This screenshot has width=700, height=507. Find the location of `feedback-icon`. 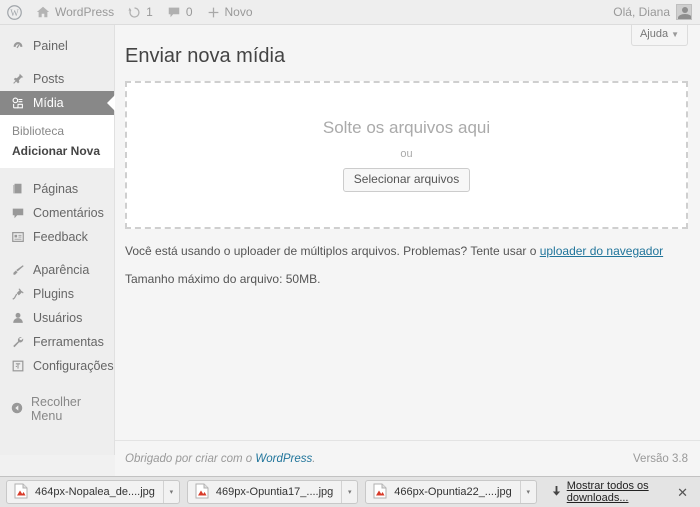

feedback-icon is located at coordinates (18, 237).